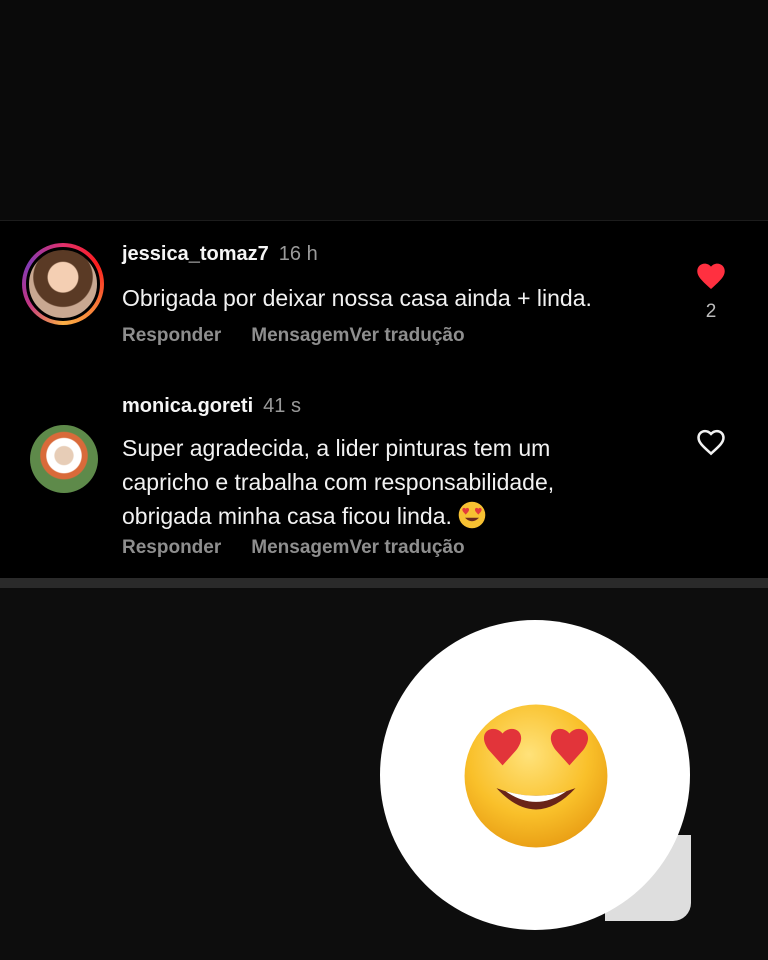 This screenshot has width=768, height=960. I want to click on comment-timestamp: 16 h, so click(298, 254).